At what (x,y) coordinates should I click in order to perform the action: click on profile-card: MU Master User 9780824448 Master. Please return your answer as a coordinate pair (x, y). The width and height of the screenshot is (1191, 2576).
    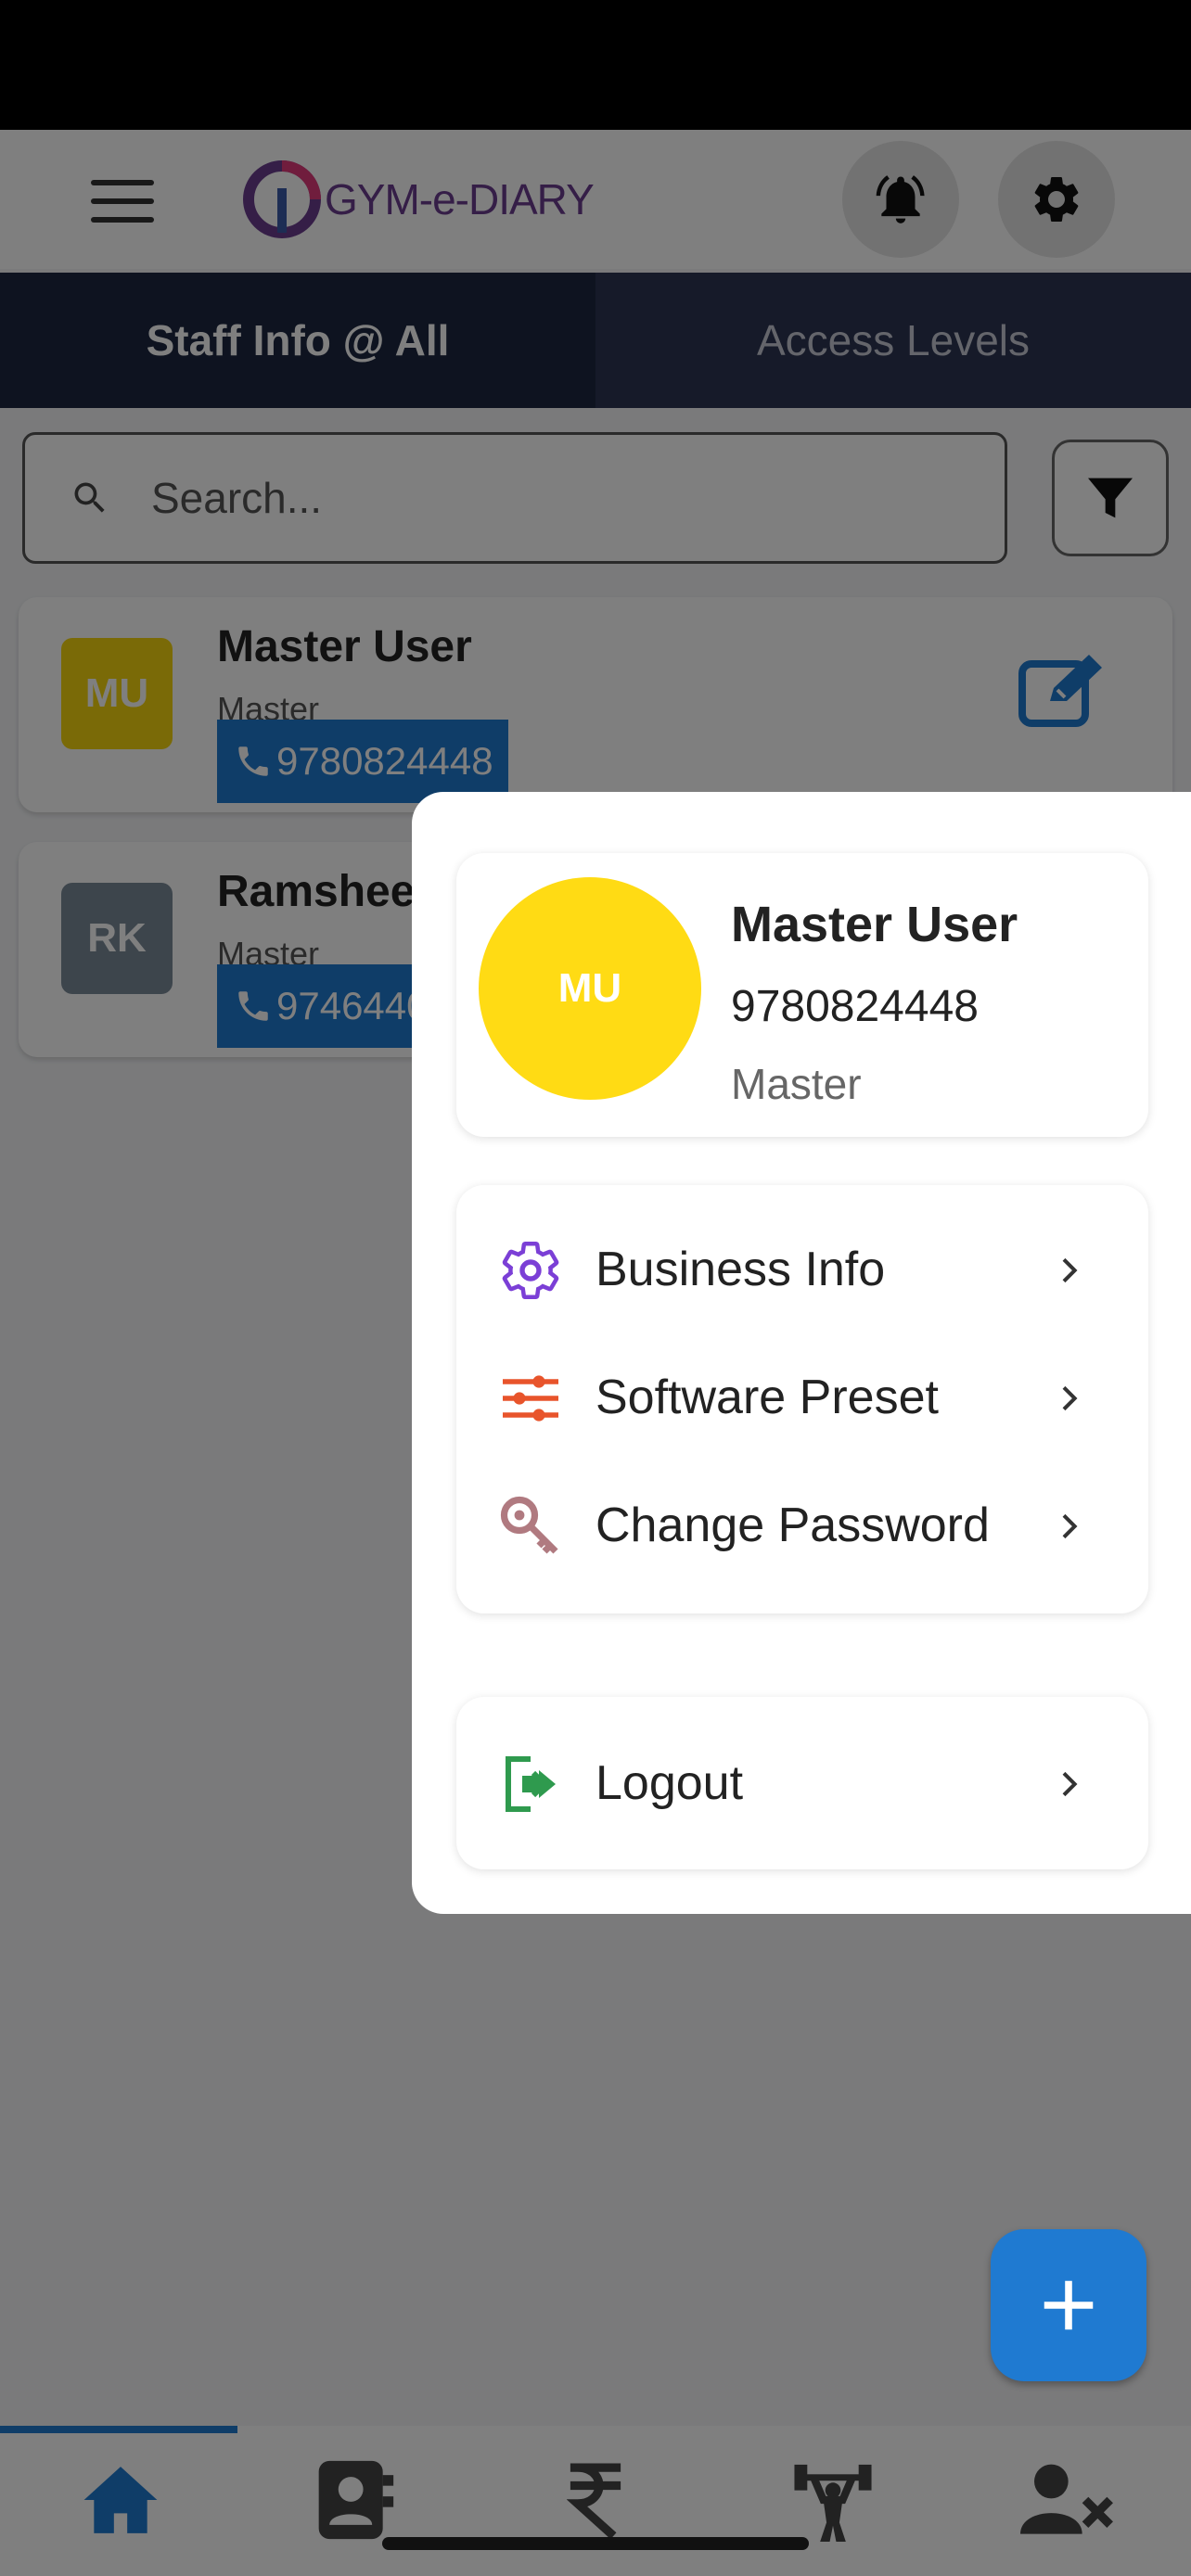
    Looking at the image, I should click on (802, 995).